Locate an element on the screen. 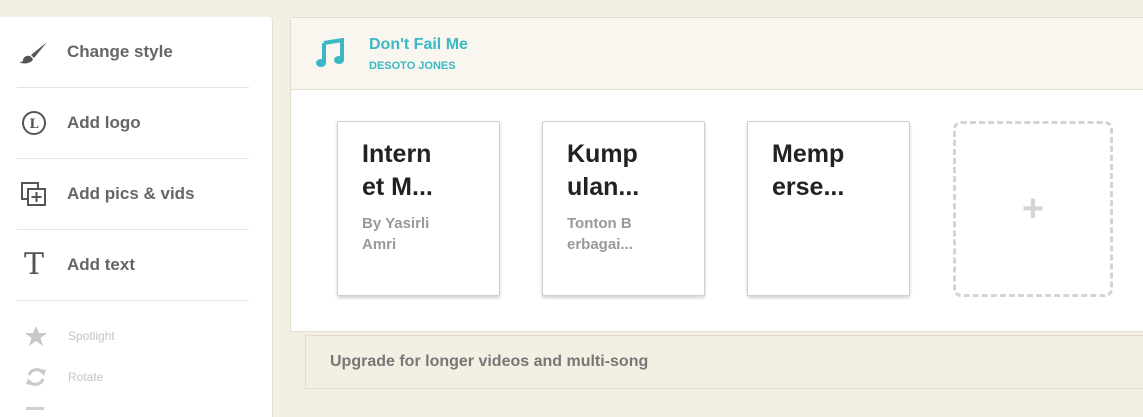 This screenshot has height=417, width=1143. upgrade-banner: Upgrade for longer videos and multi-song is located at coordinates (724, 362).